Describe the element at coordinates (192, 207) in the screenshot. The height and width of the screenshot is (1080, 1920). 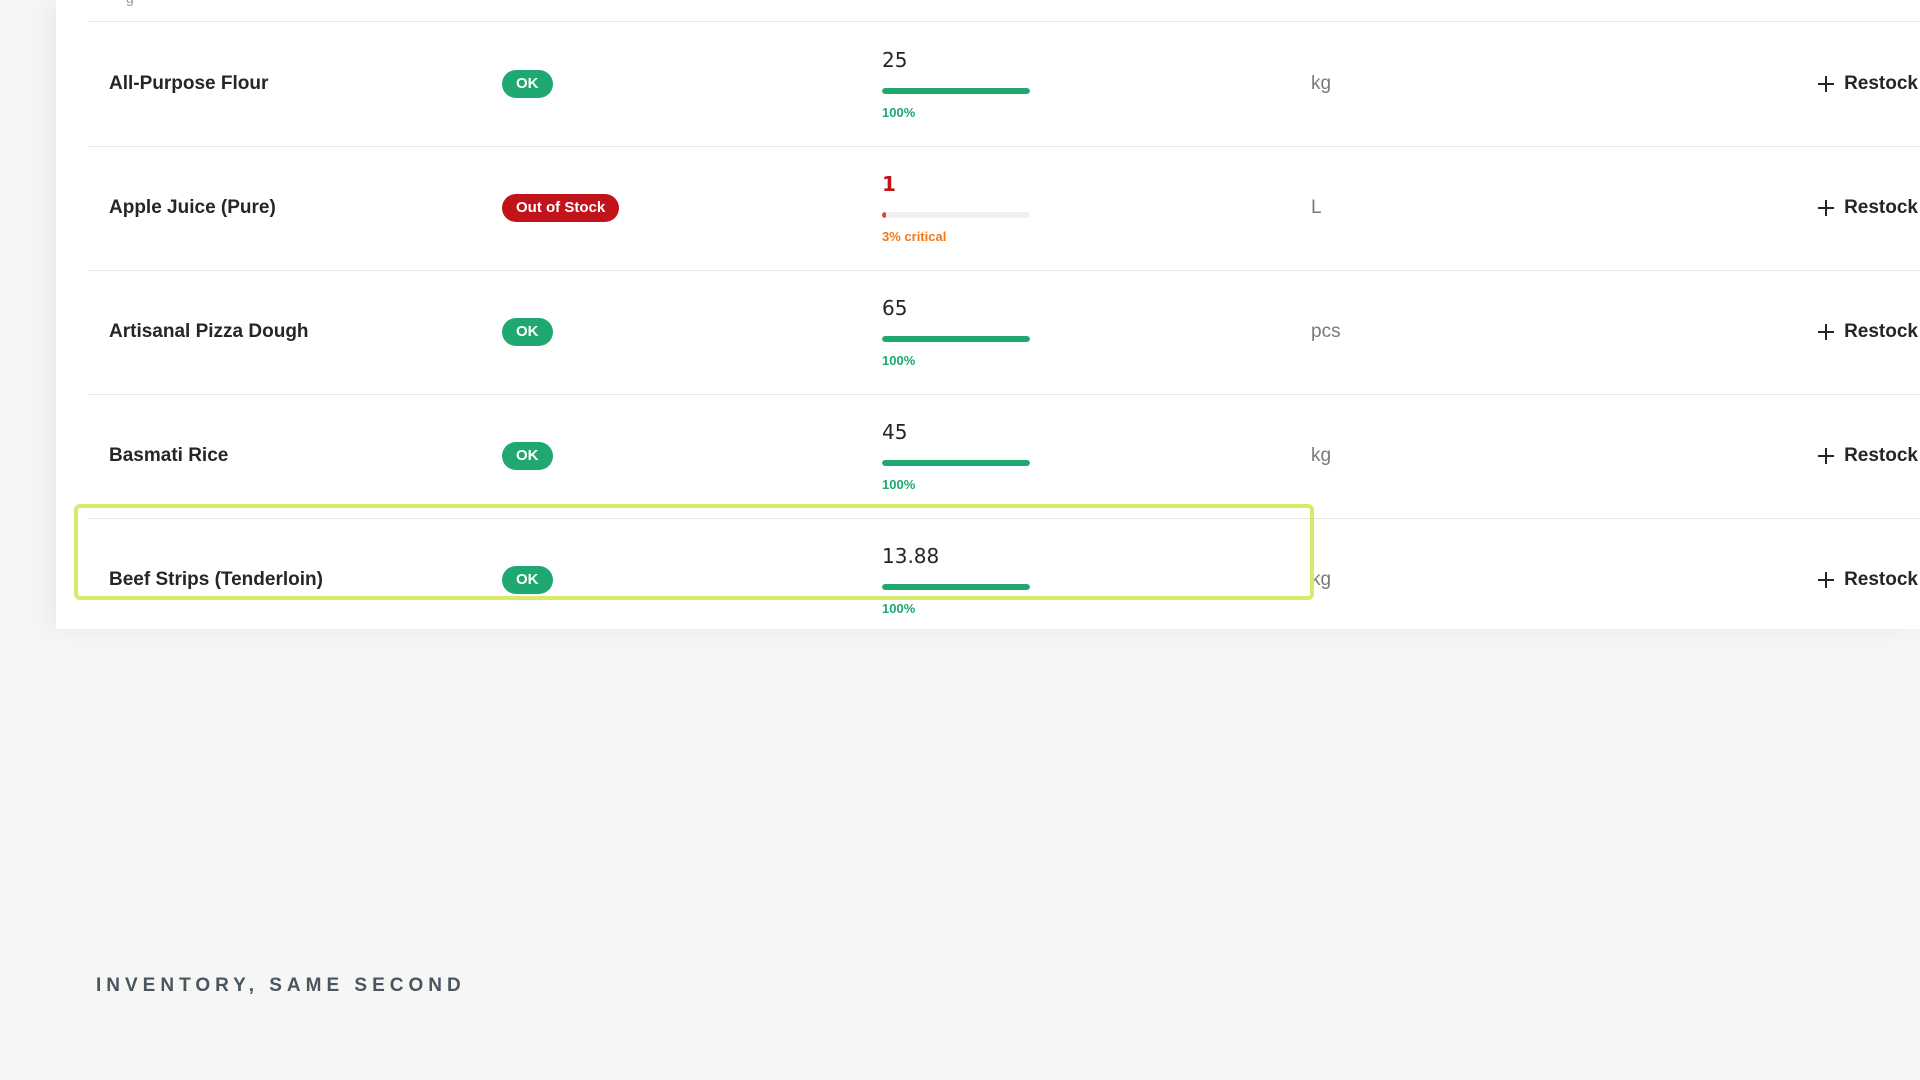
I see `item-name: Apple Juice (Pure)` at that location.